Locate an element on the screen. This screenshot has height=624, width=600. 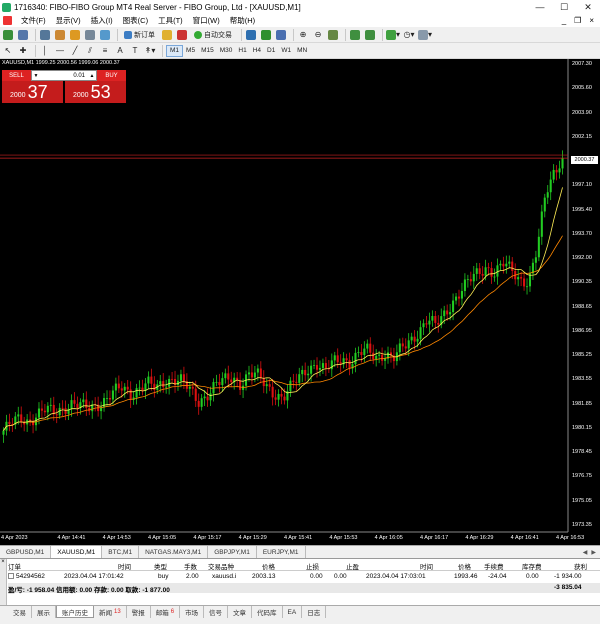
mdi-minimize-button: _ is located at coordinates (564, 20).